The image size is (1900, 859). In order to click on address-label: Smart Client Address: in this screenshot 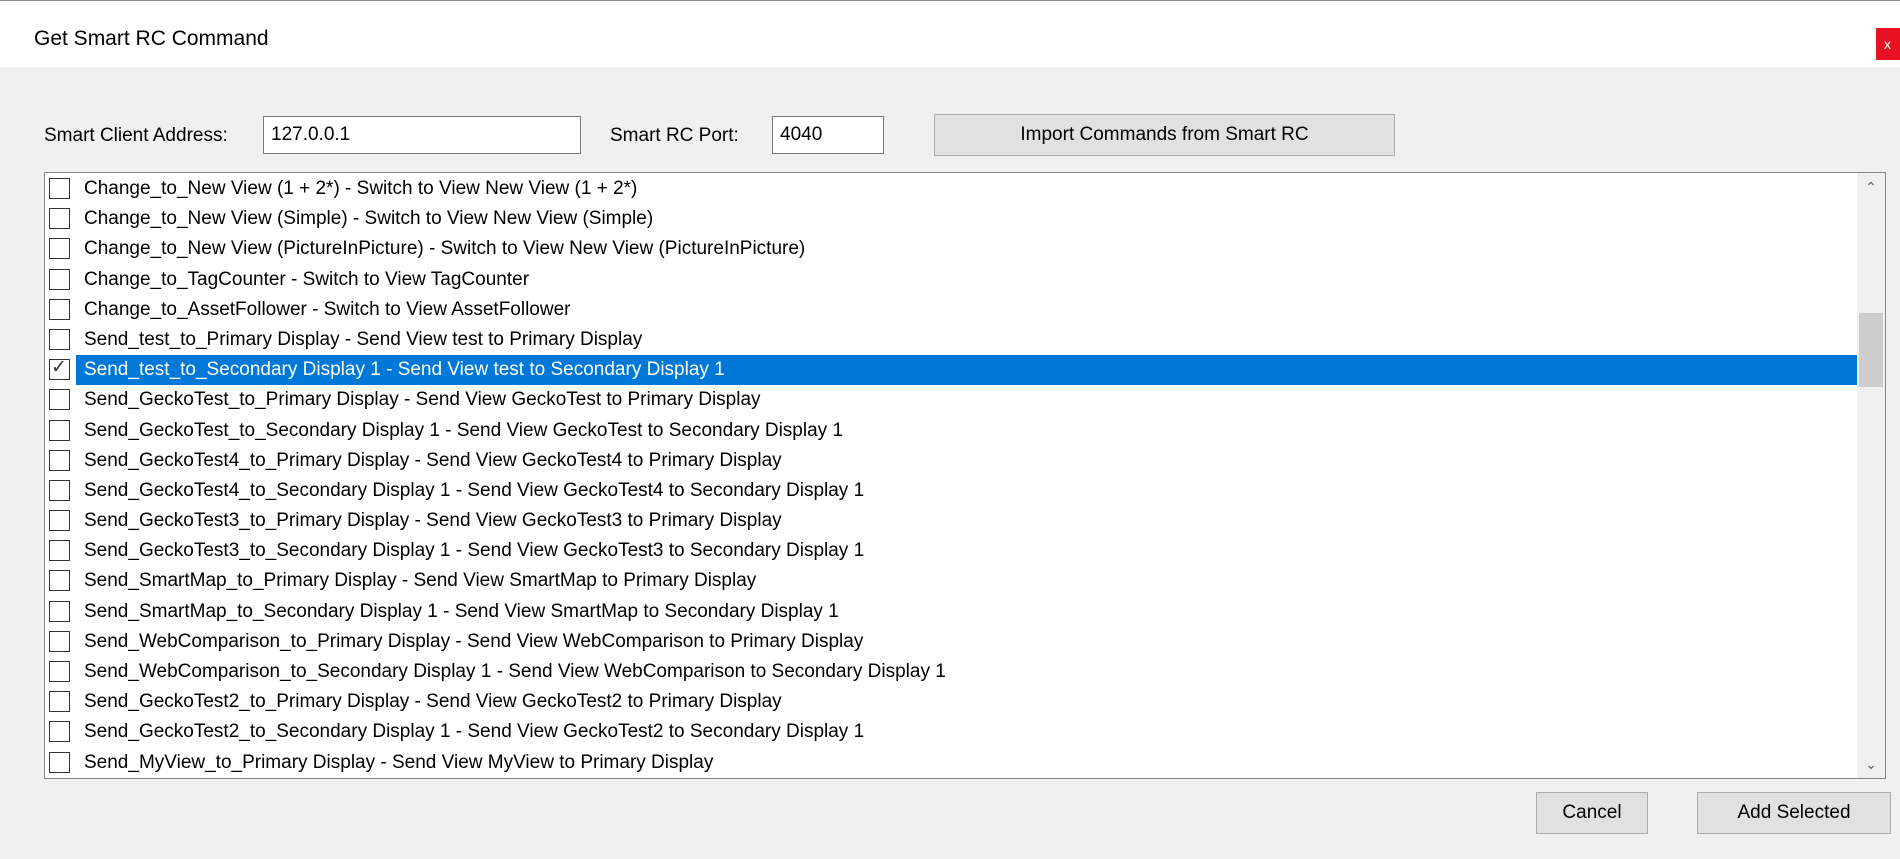, I will do `click(136, 135)`.